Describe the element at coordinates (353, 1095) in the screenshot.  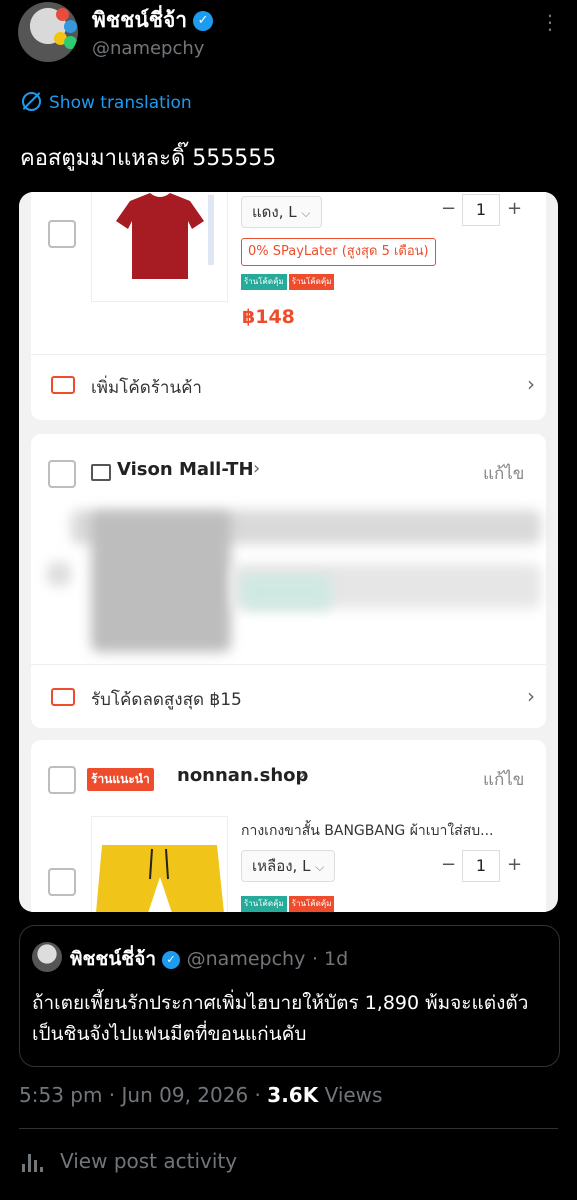
I see `views-label: Views` at that location.